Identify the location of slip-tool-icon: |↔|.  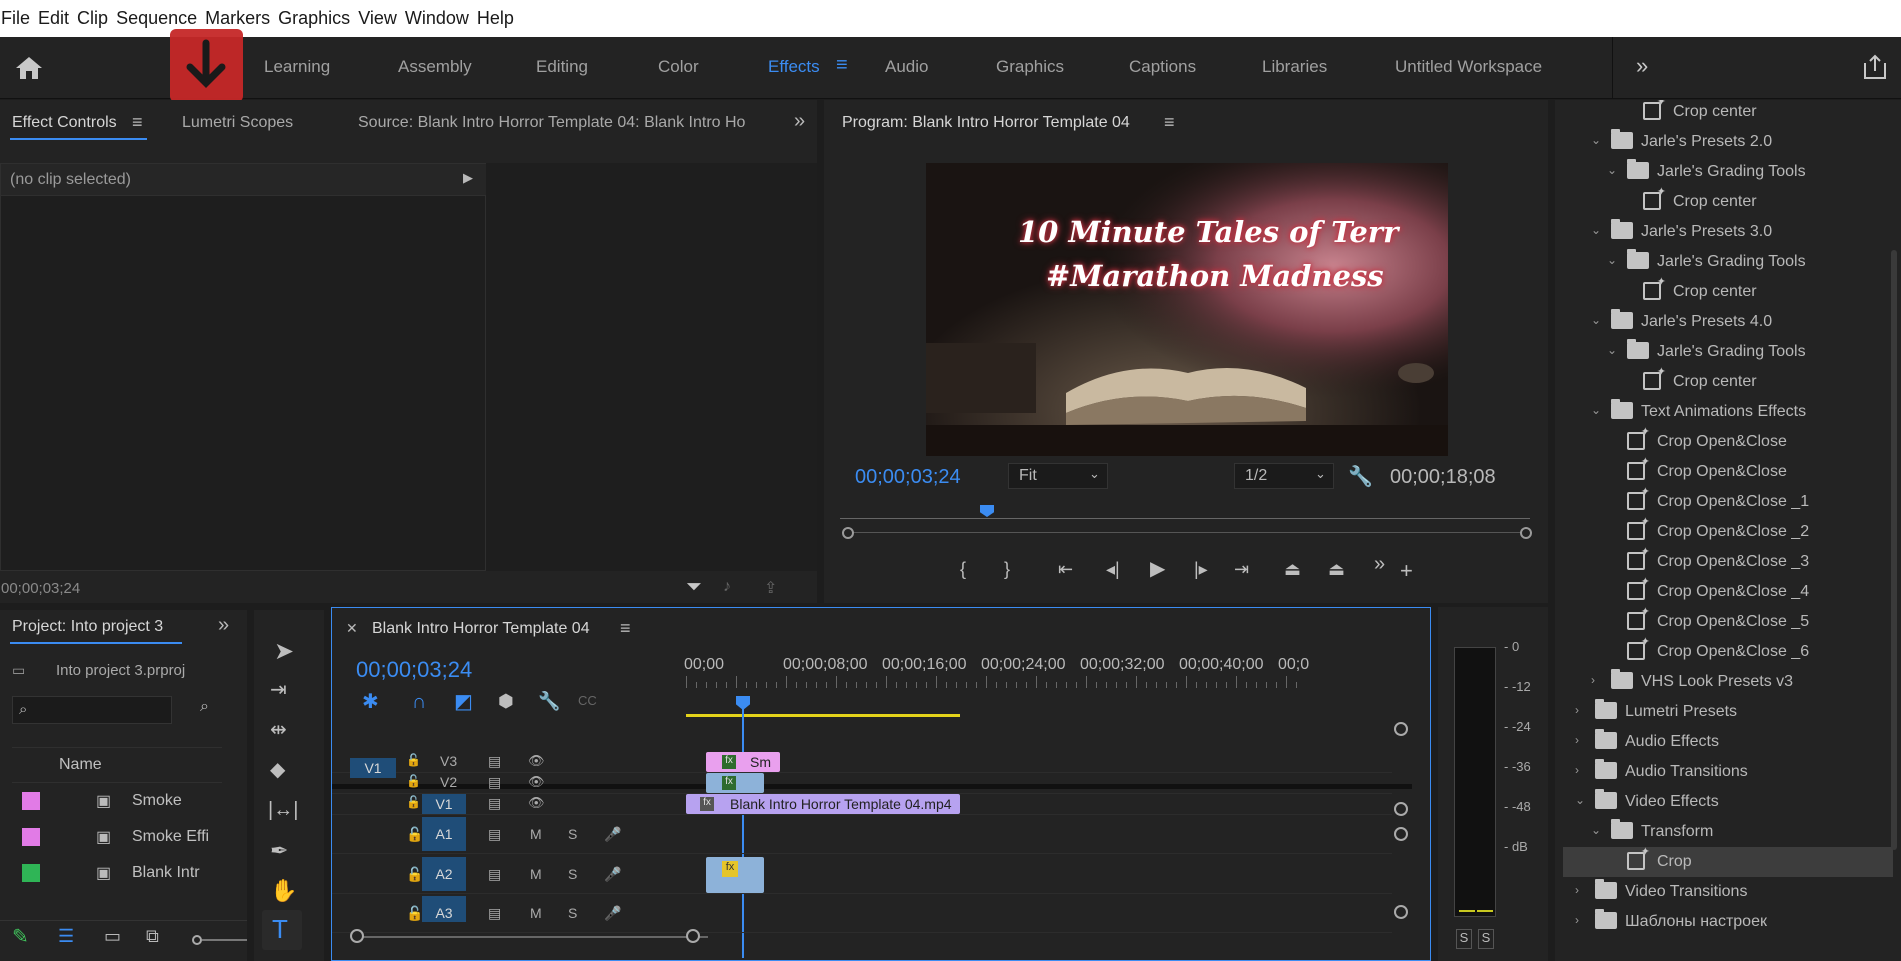
(283, 810).